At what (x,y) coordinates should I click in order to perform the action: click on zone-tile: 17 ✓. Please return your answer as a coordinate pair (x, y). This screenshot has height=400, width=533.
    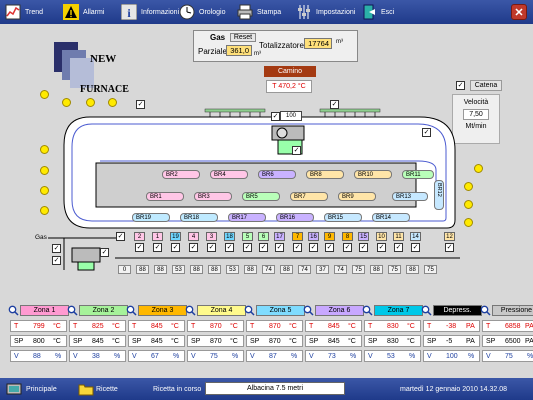
    Looking at the image, I should click on (279, 242).